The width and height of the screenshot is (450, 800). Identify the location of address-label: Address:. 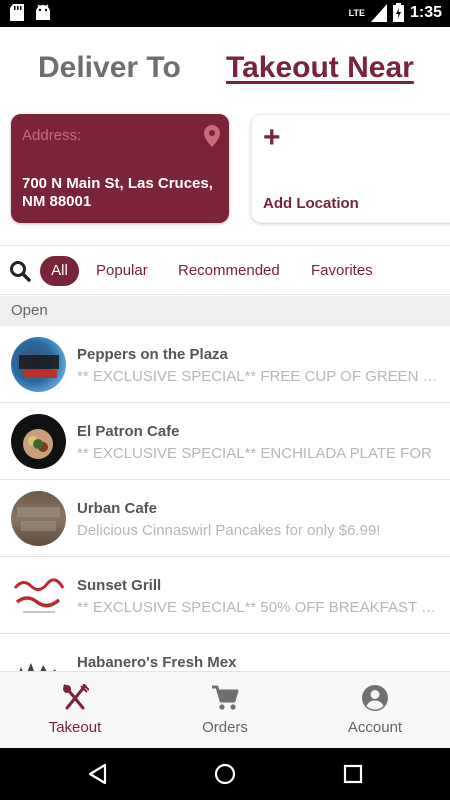
(52, 135).